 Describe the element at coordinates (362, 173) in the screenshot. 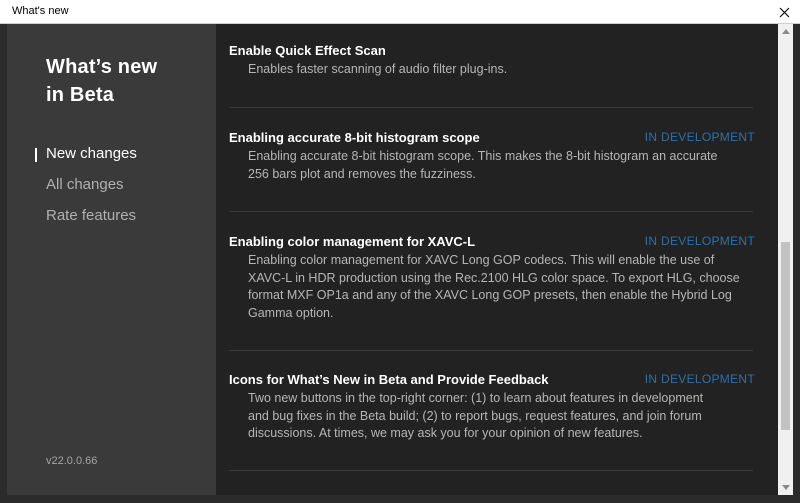

I see `entry-description-line: 256 bars plot and removes the fuzziness.` at that location.